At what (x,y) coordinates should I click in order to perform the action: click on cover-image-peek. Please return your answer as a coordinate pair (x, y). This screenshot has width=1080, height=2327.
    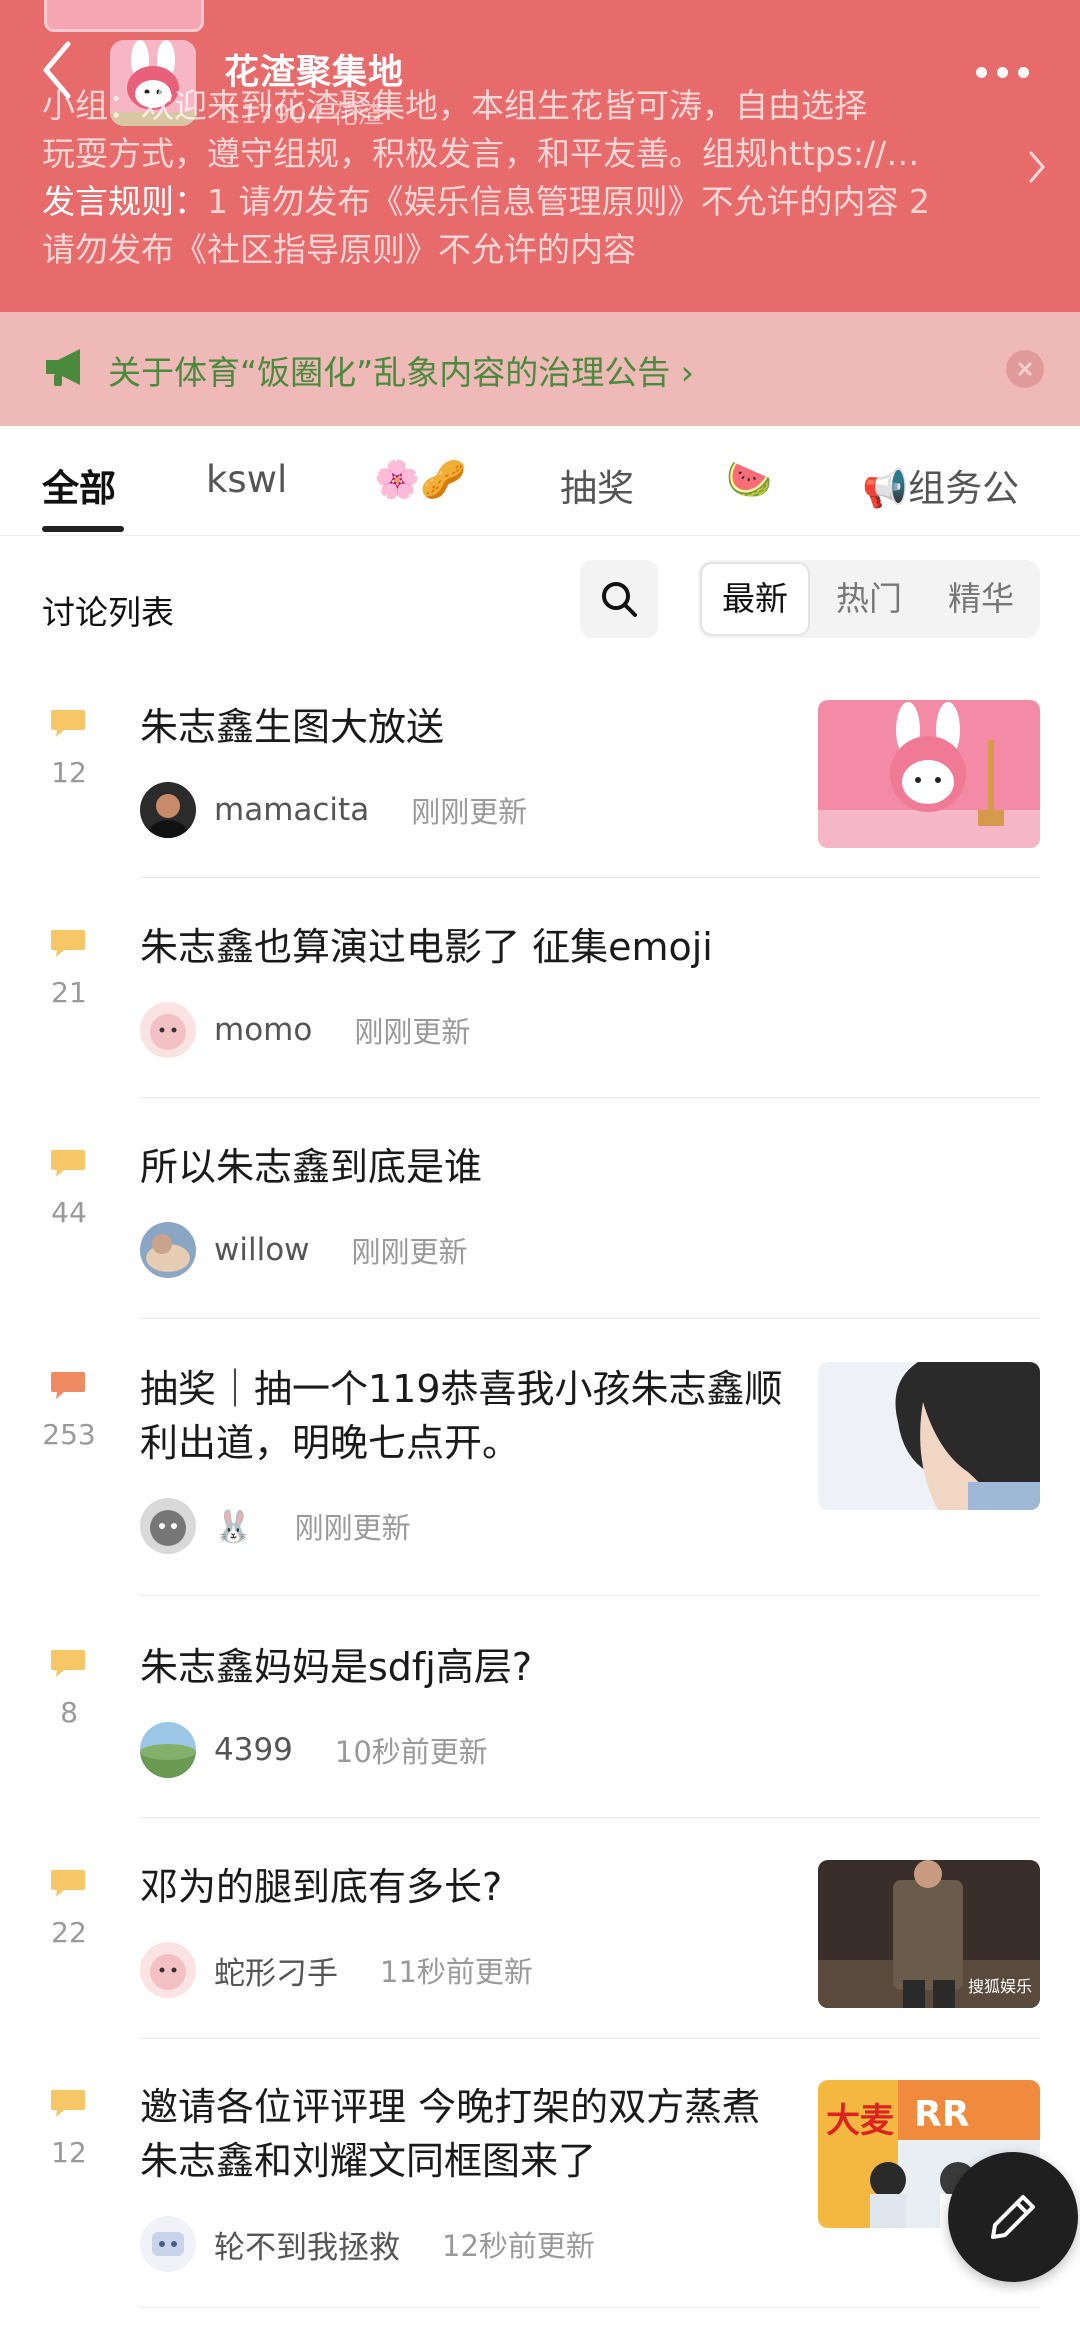
    Looking at the image, I should click on (124, 16).